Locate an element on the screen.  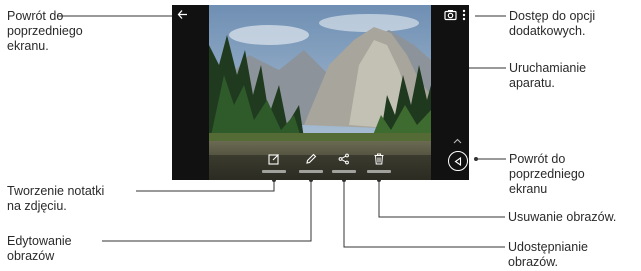
callout-share: Udostępnianie obrazów. is located at coordinates (548, 254).